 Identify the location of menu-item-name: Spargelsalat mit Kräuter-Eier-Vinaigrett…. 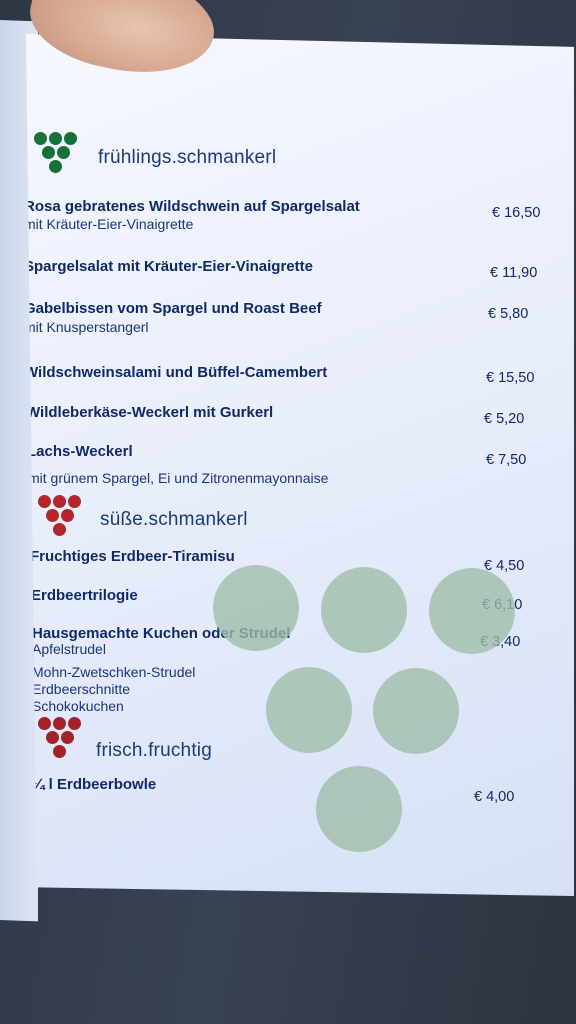
(168, 266).